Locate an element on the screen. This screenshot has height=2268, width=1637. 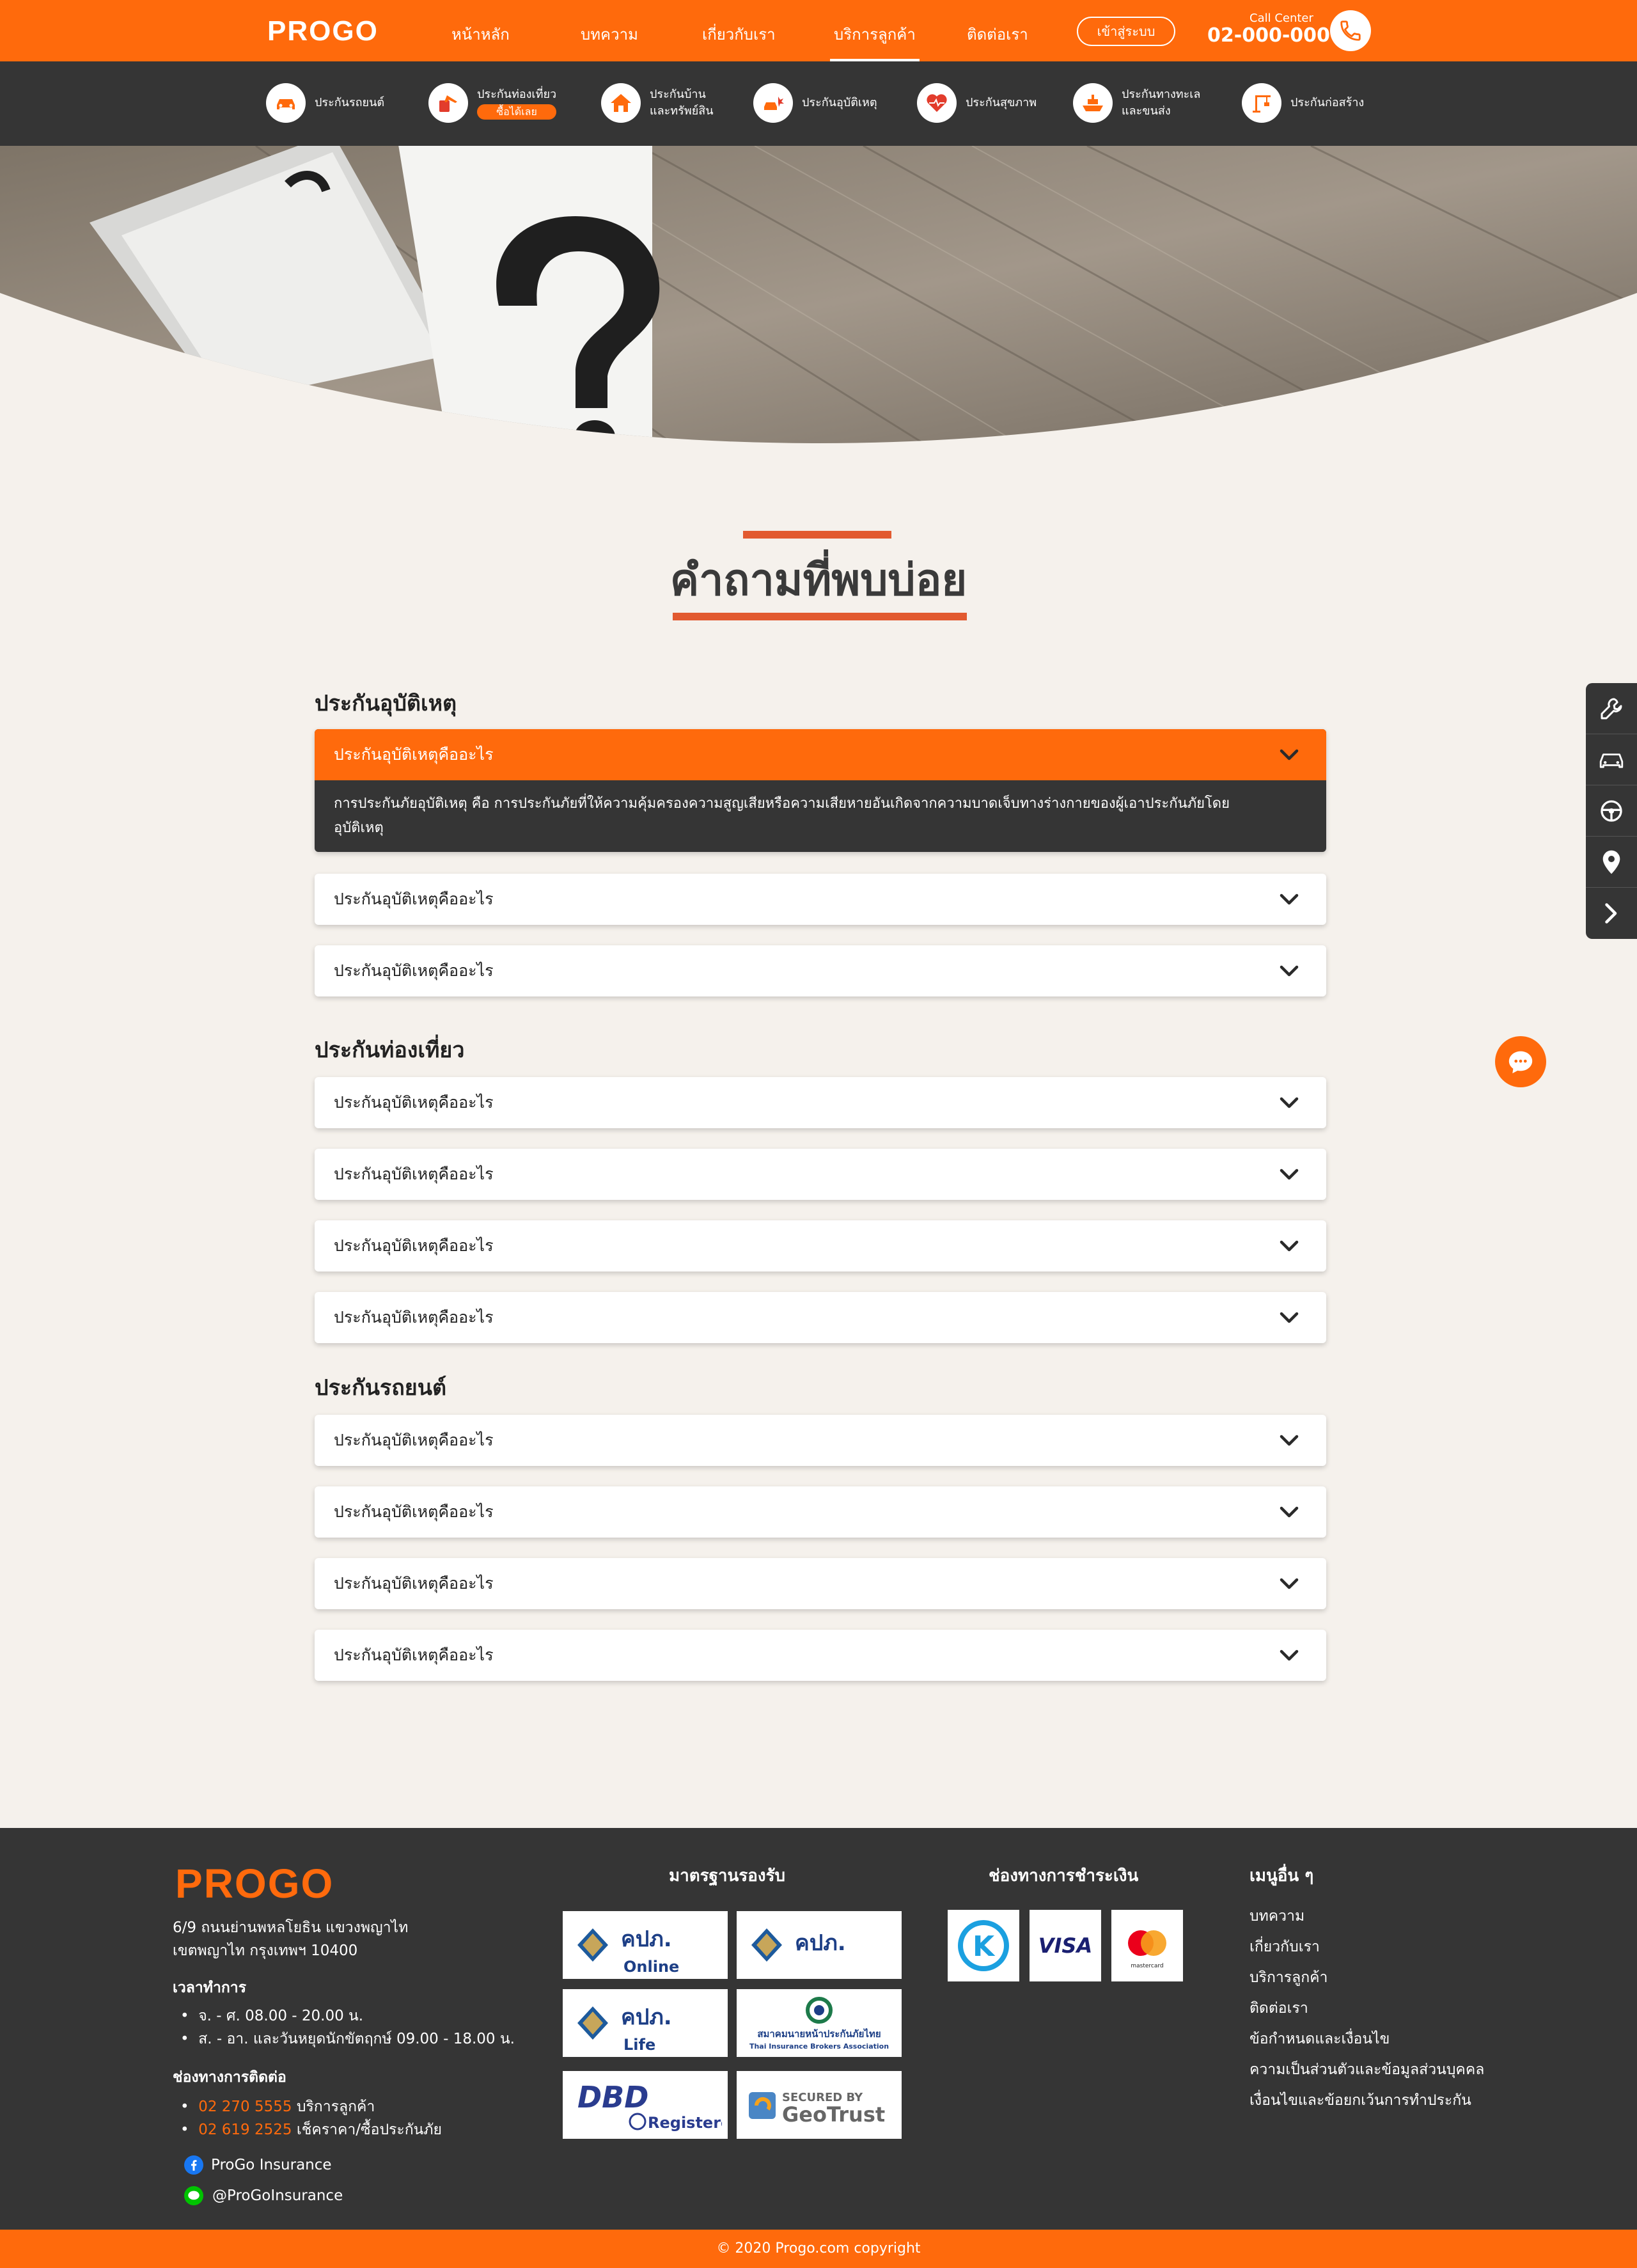
hero-banner is located at coordinates (818, 306).